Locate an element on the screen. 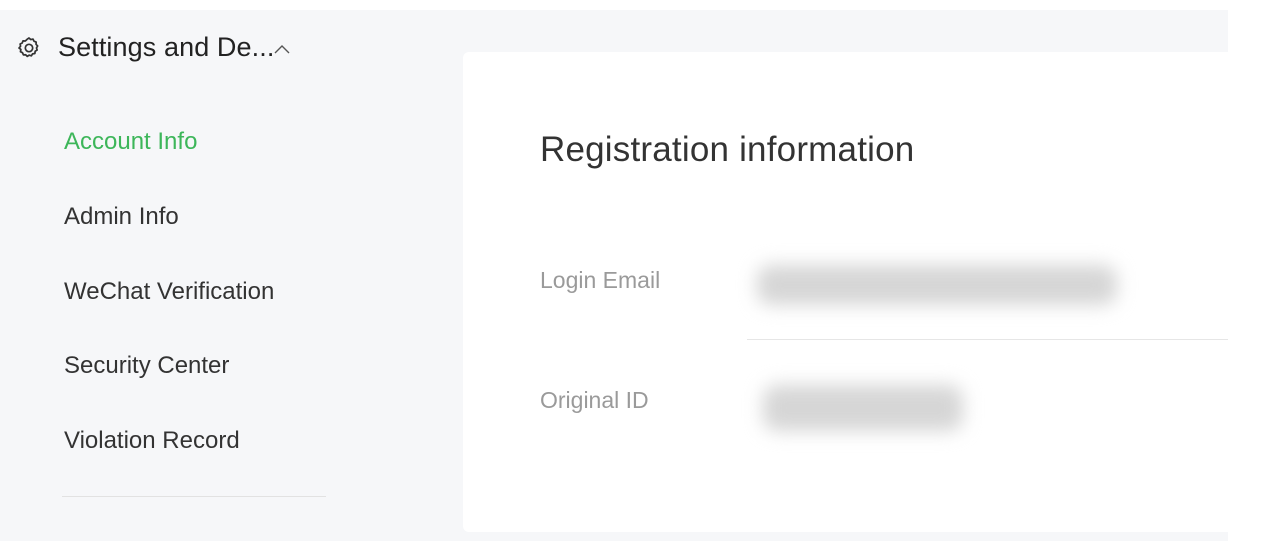  menu-item-admin-info: Admin Info is located at coordinates (169, 232).